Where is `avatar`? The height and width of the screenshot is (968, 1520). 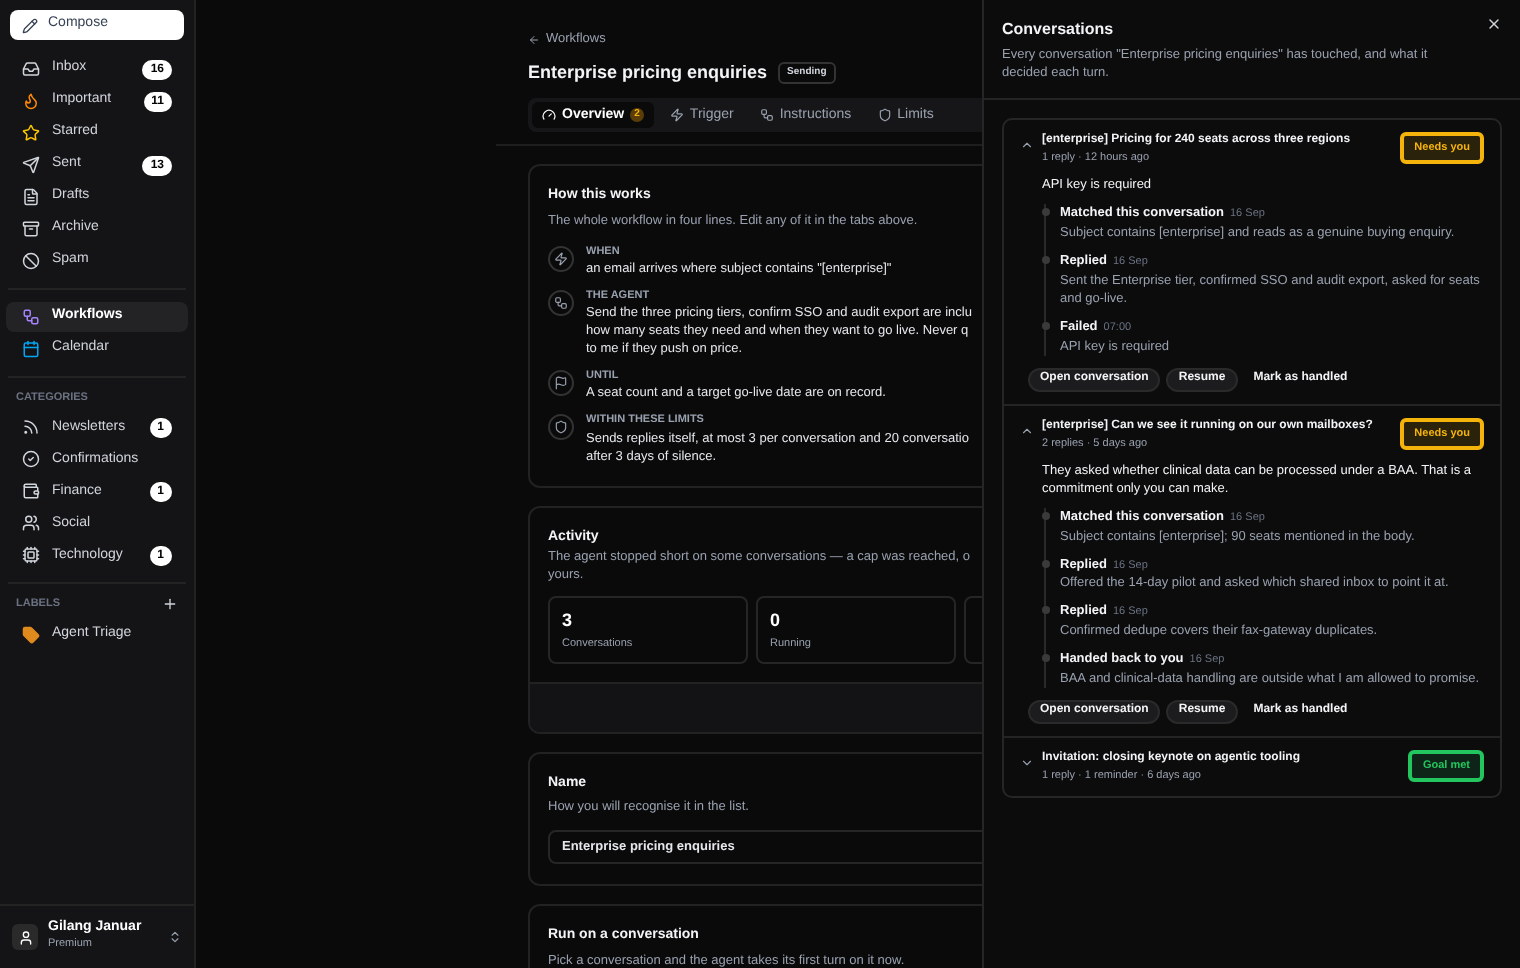 avatar is located at coordinates (25, 937).